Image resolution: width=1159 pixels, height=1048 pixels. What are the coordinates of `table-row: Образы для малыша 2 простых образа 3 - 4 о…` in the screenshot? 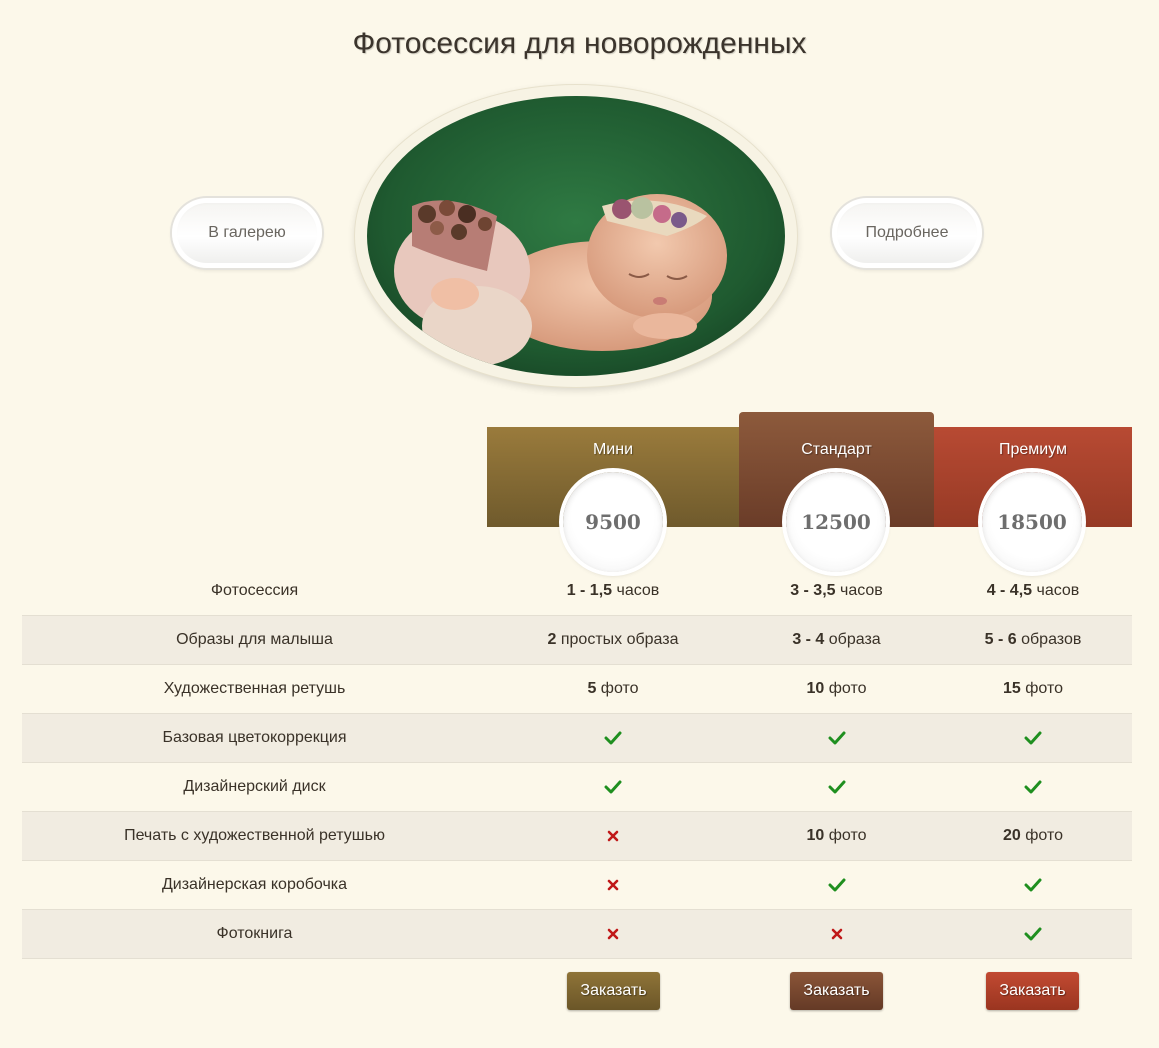 It's located at (577, 640).